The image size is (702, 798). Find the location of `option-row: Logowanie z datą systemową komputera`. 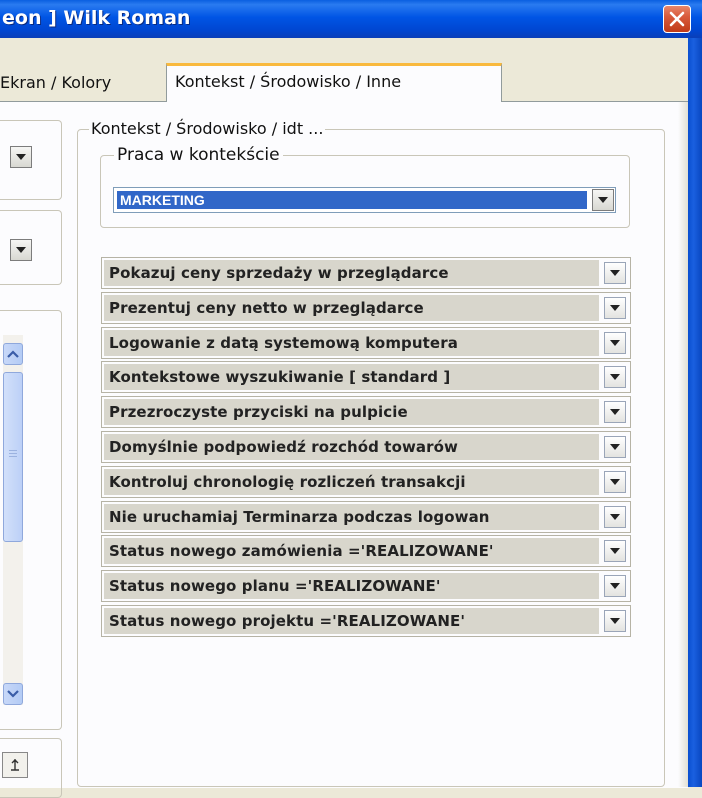

option-row: Logowanie z datą systemową komputera is located at coordinates (366, 343).